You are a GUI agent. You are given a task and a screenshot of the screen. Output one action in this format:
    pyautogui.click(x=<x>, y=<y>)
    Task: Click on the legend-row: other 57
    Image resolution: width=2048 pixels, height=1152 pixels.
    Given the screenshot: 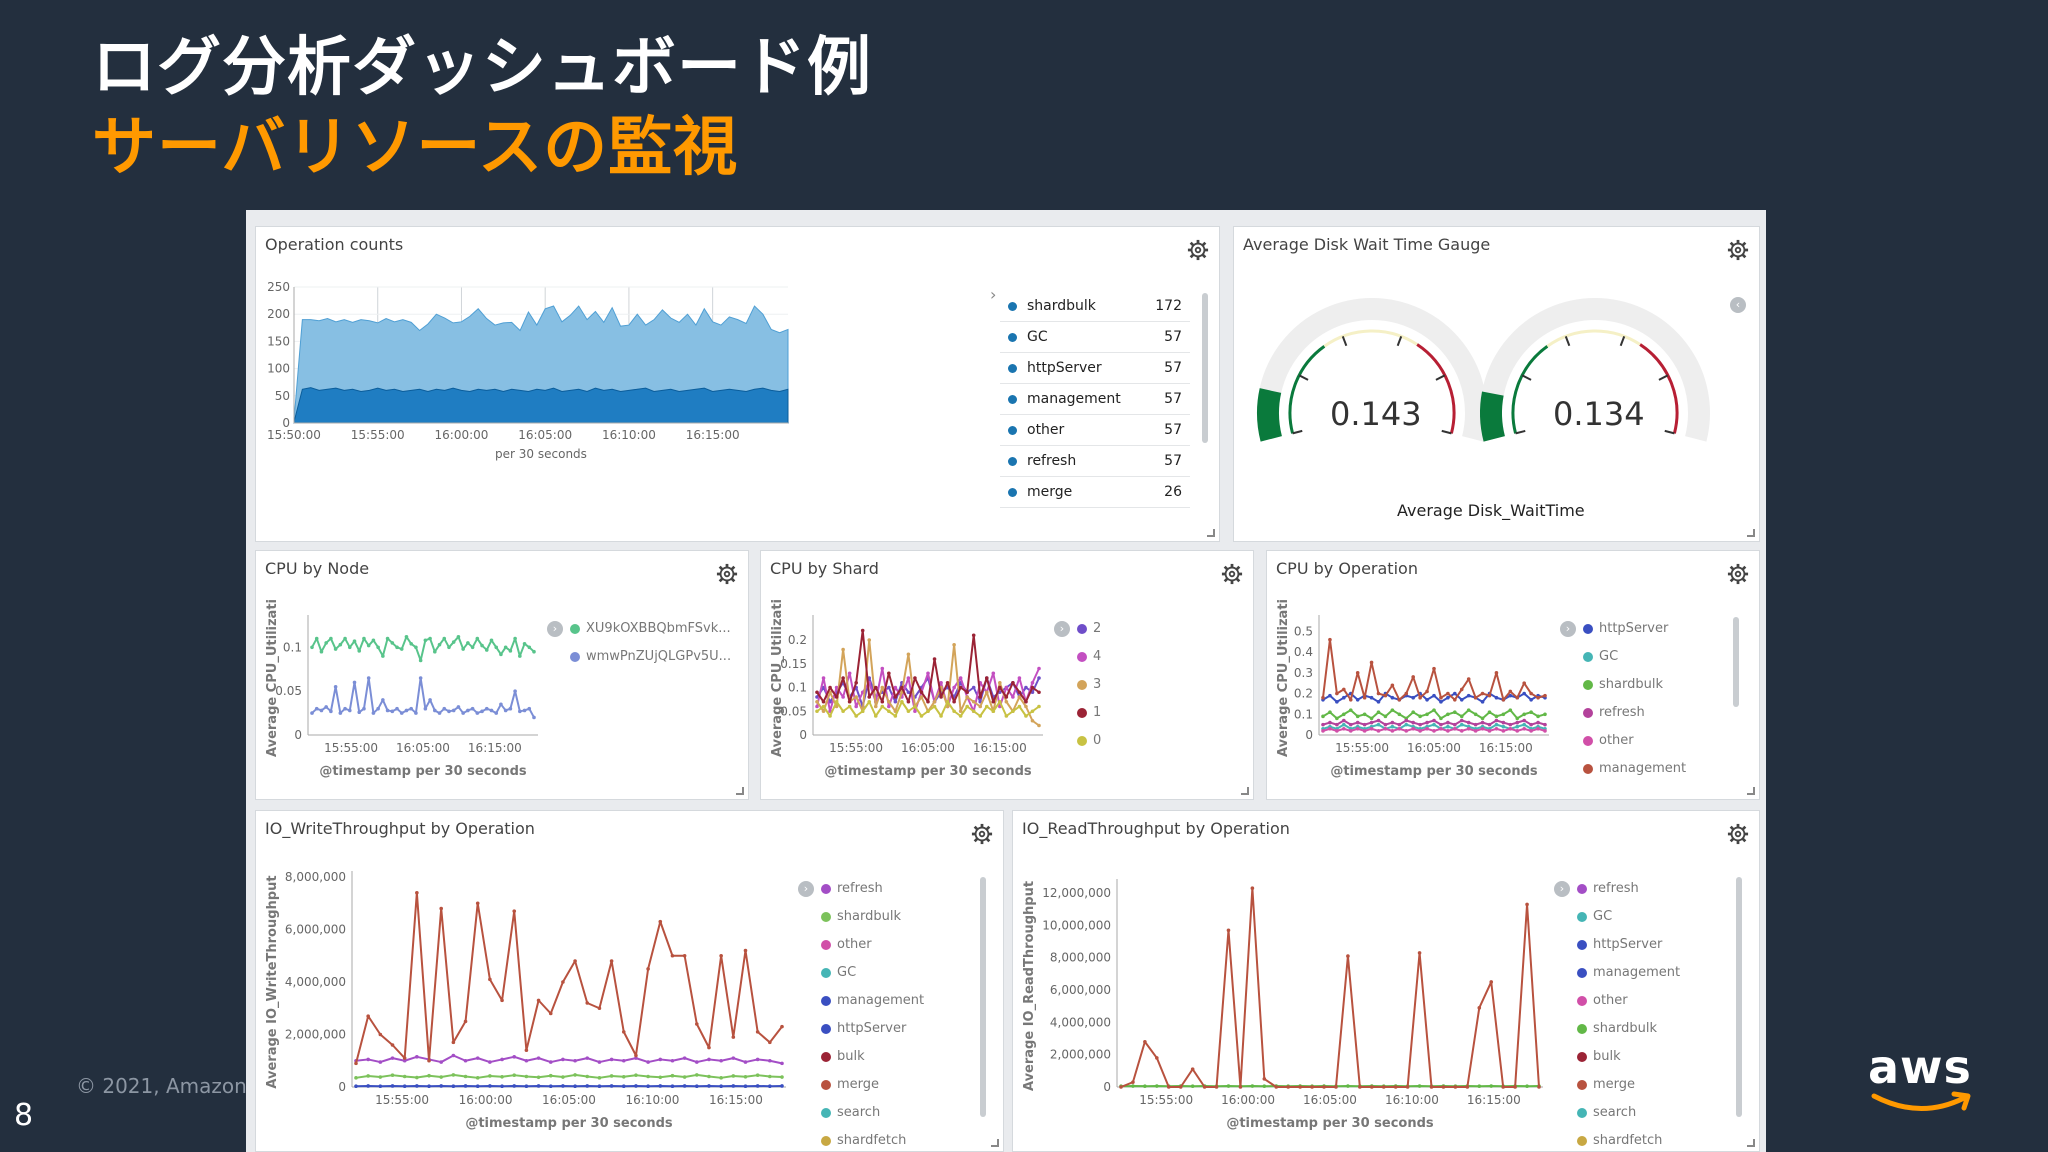 What is the action you would take?
    pyautogui.click(x=1095, y=430)
    